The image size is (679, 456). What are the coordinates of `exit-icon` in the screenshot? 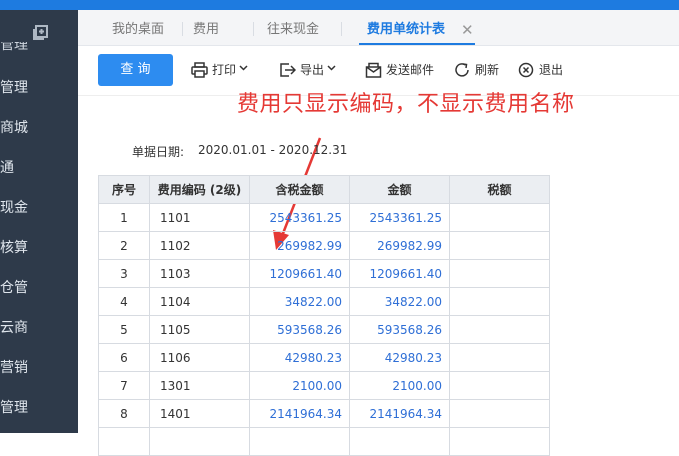 It's located at (526, 70).